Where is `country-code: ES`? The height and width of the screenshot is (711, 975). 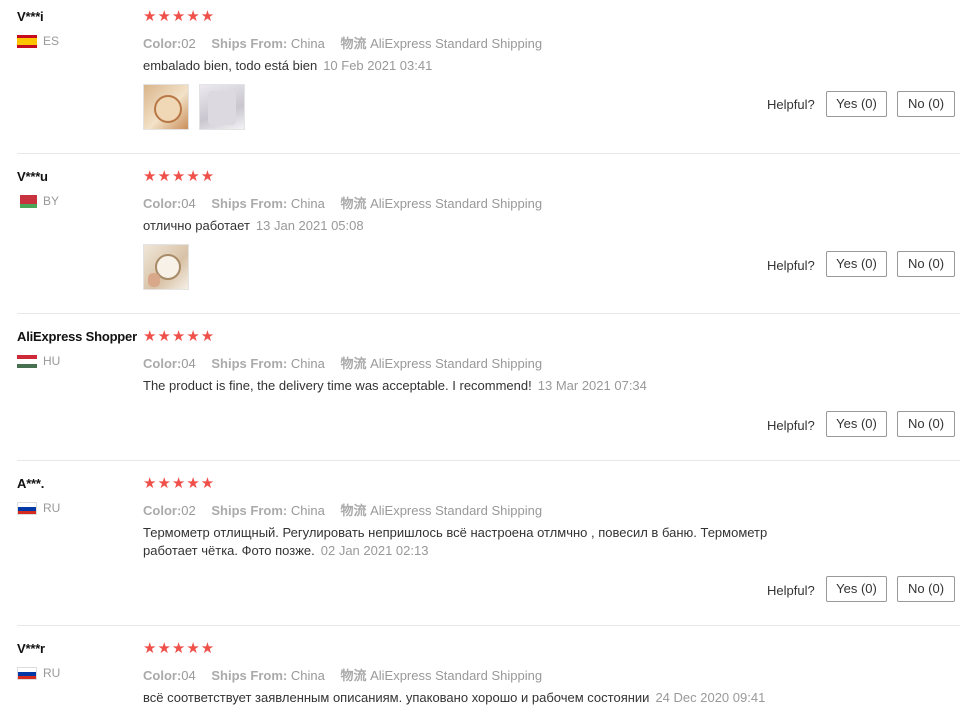 country-code: ES is located at coordinates (51, 41).